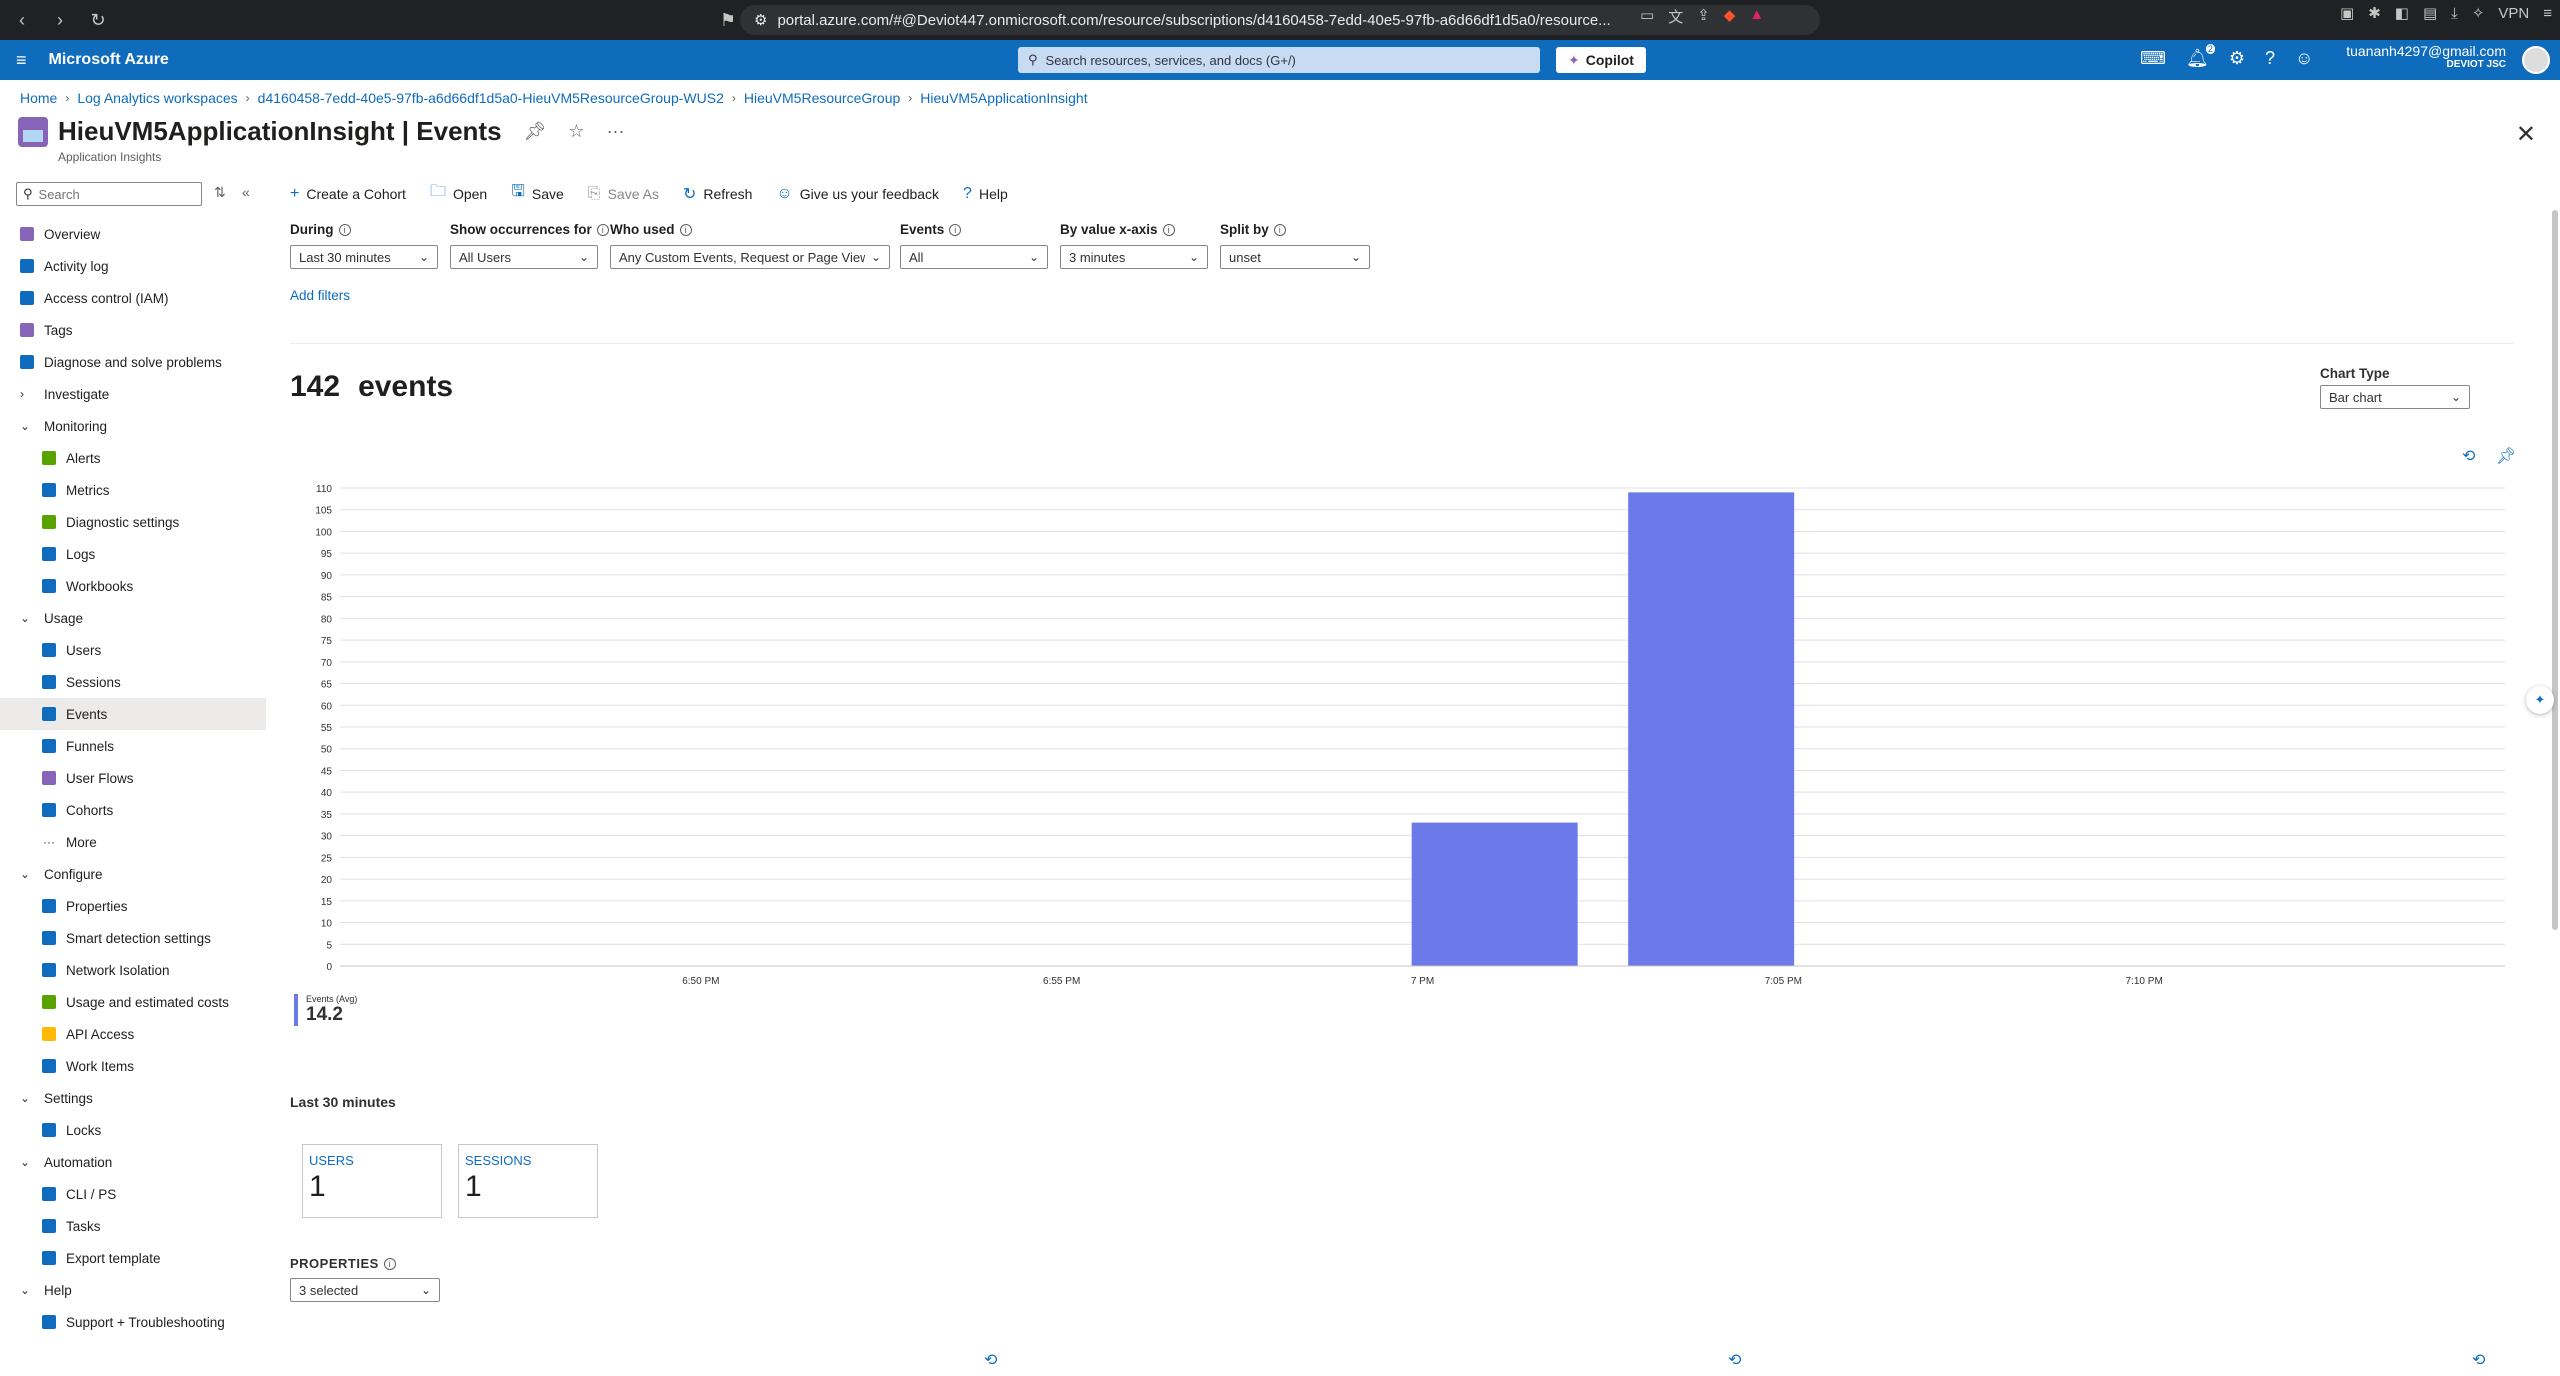  I want to click on breadcrumb-app-insights: HieuVM5ApplicationInsight, so click(1003, 98).